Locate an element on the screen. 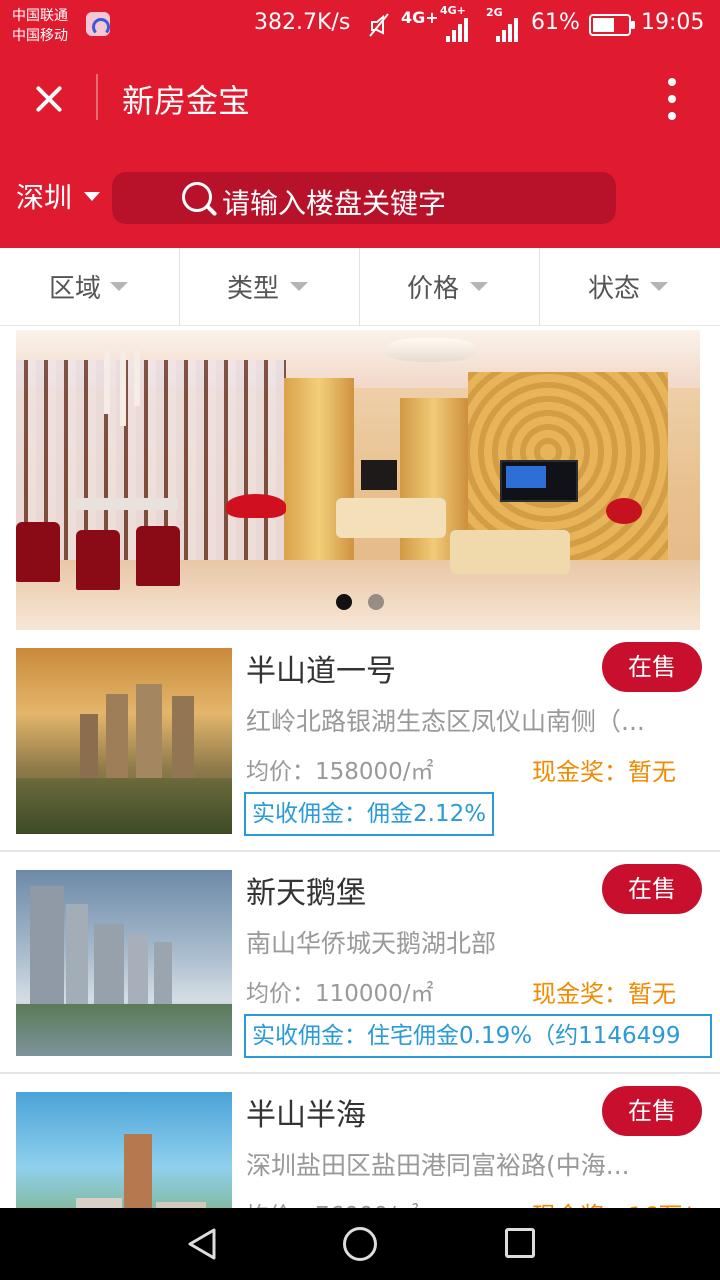 The height and width of the screenshot is (1280, 720). average-price: 均价：110000/㎡ is located at coordinates (340, 994).